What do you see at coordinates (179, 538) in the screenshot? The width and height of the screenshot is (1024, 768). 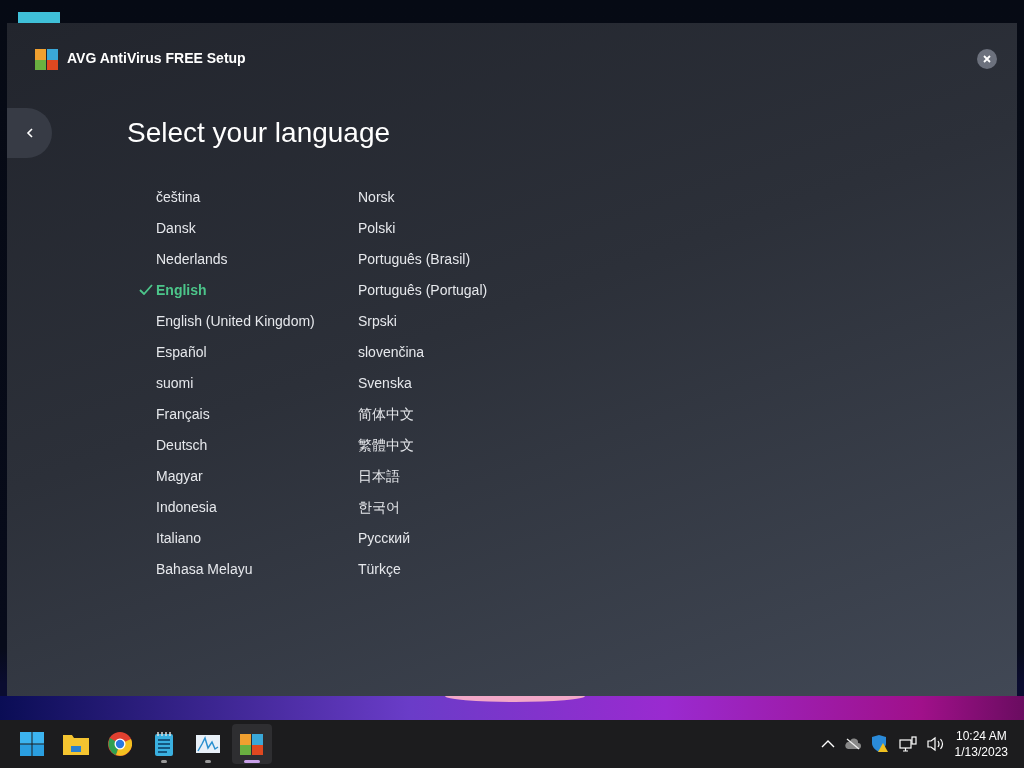 I see `language-option: Italiano` at bounding box center [179, 538].